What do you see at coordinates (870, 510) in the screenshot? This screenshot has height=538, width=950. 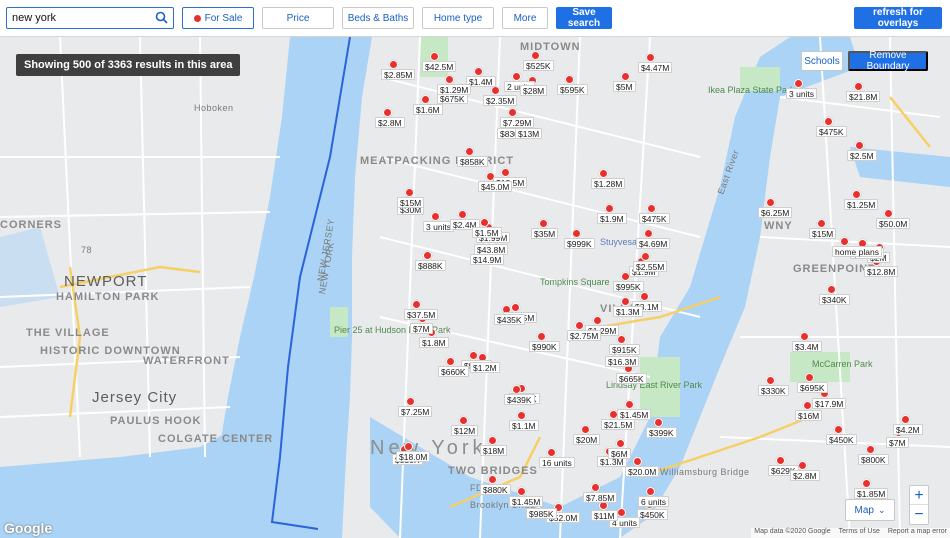 I see `map-type-select: Map ⌄` at bounding box center [870, 510].